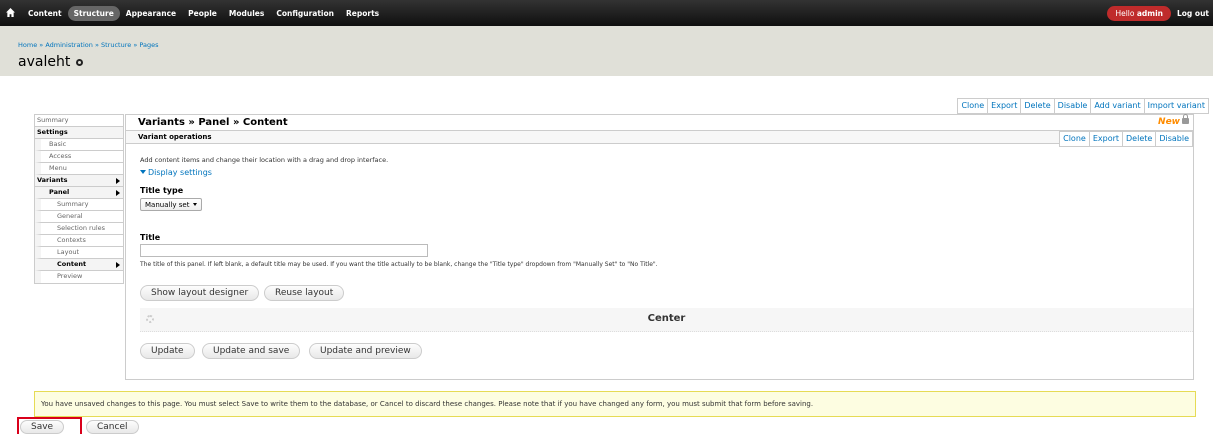 The image size is (1213, 434). Describe the element at coordinates (973, 106) in the screenshot. I see `clone-link: Clone` at that location.